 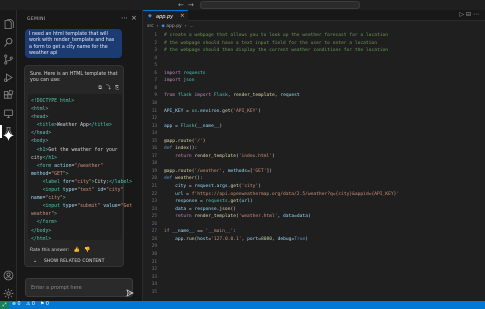 I want to click on line-number: 19, so click(x=154, y=171).